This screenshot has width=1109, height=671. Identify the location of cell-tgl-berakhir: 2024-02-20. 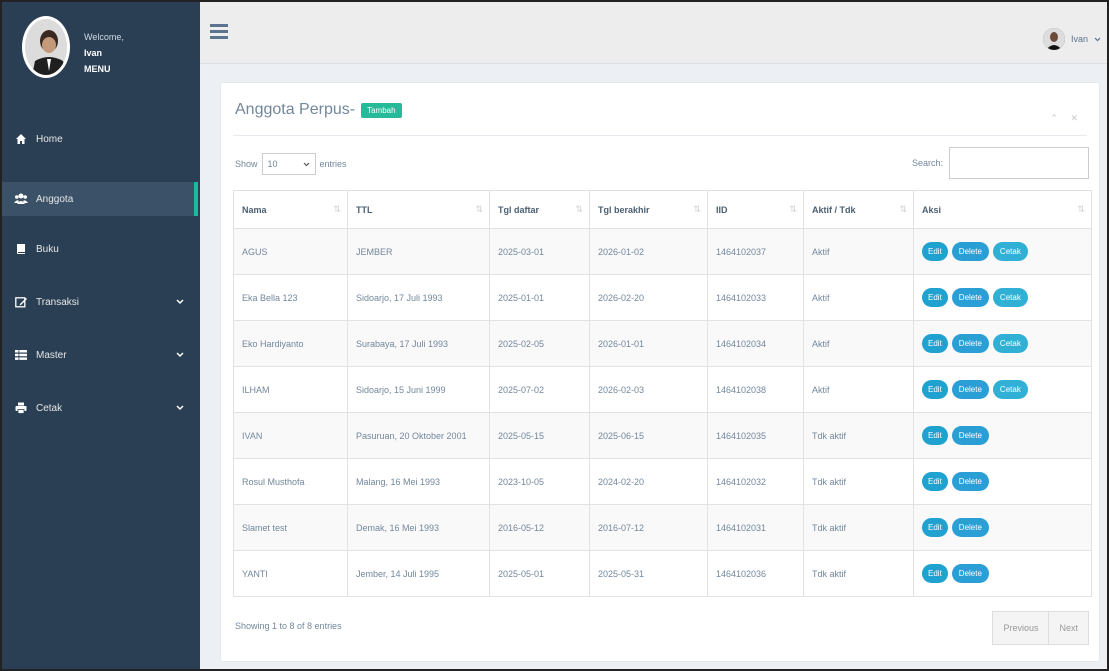
(648, 481).